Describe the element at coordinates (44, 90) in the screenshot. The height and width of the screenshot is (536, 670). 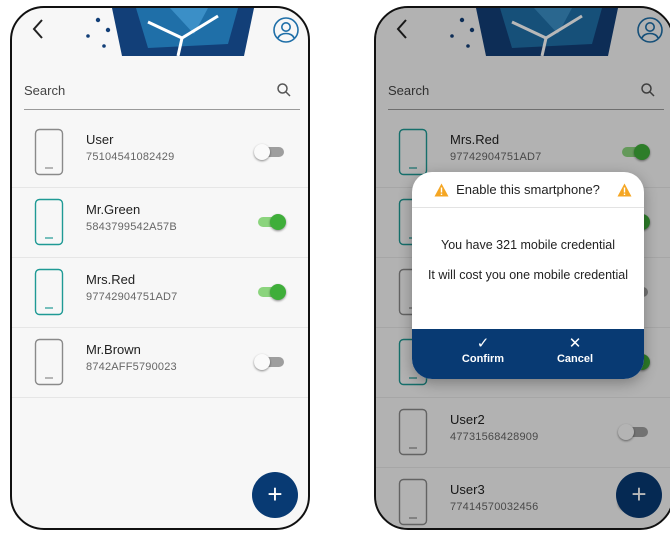
I see `search-input: Search` at that location.